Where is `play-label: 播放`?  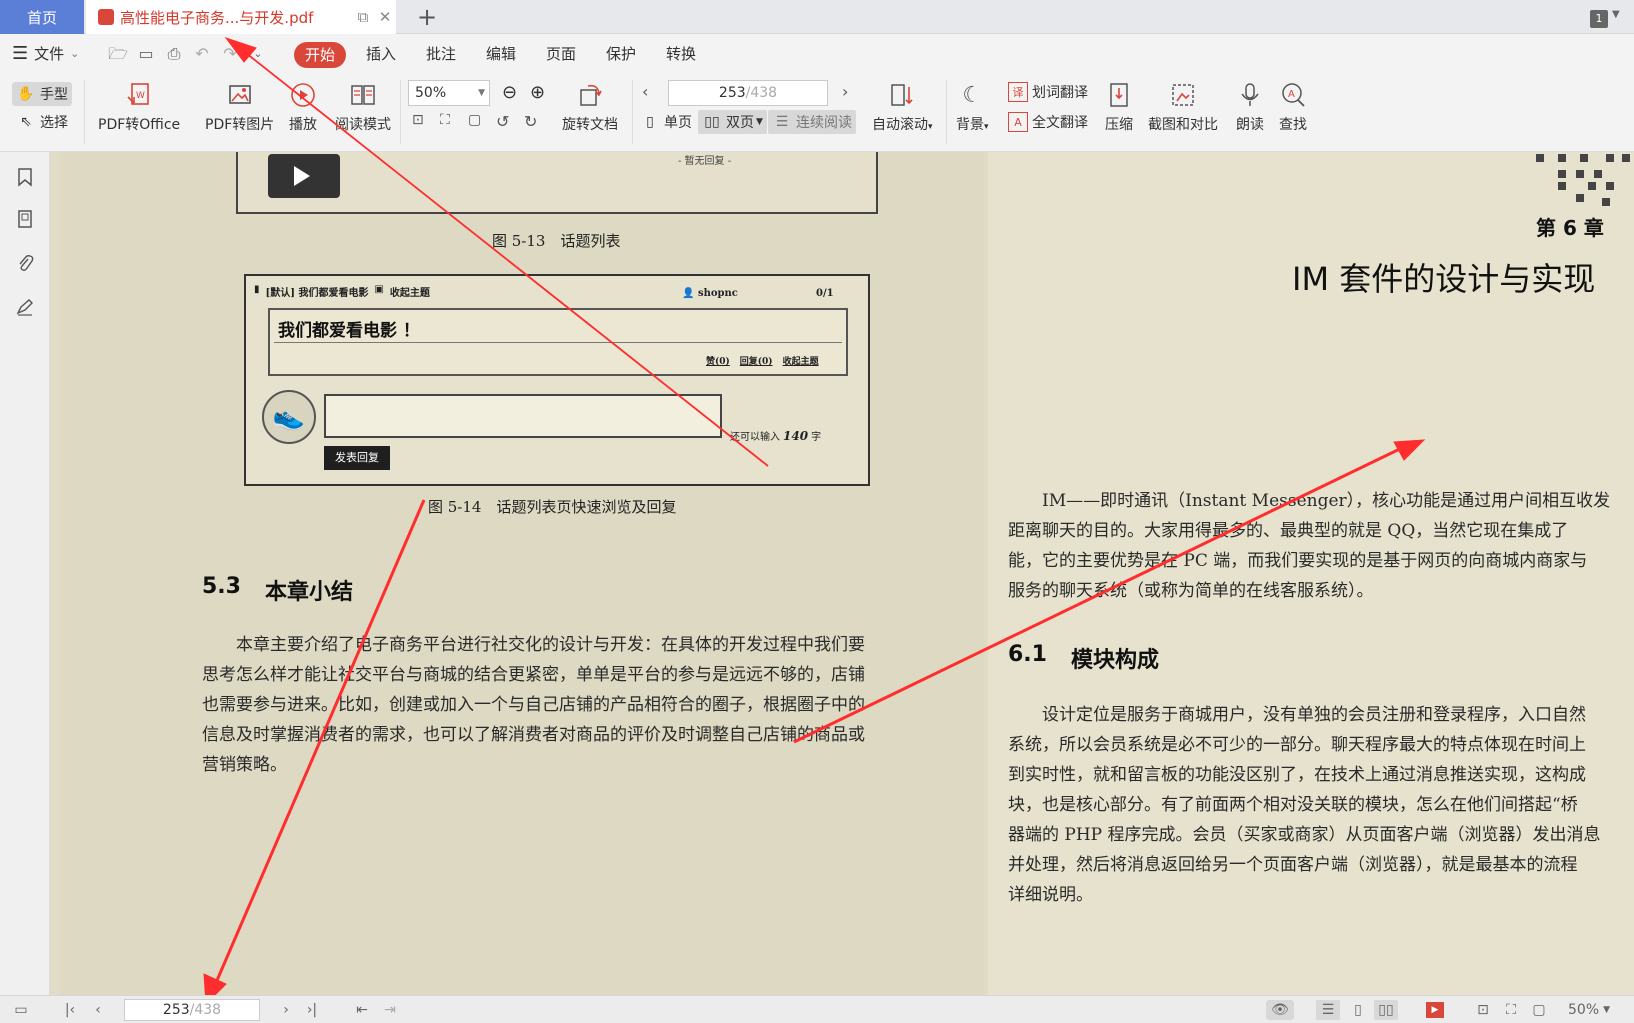
play-label: 播放 is located at coordinates (303, 125).